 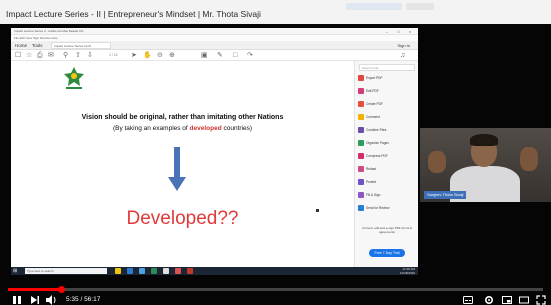 What do you see at coordinates (400, 31) in the screenshot?
I see `window-controls: – □ ×` at bounding box center [400, 31].